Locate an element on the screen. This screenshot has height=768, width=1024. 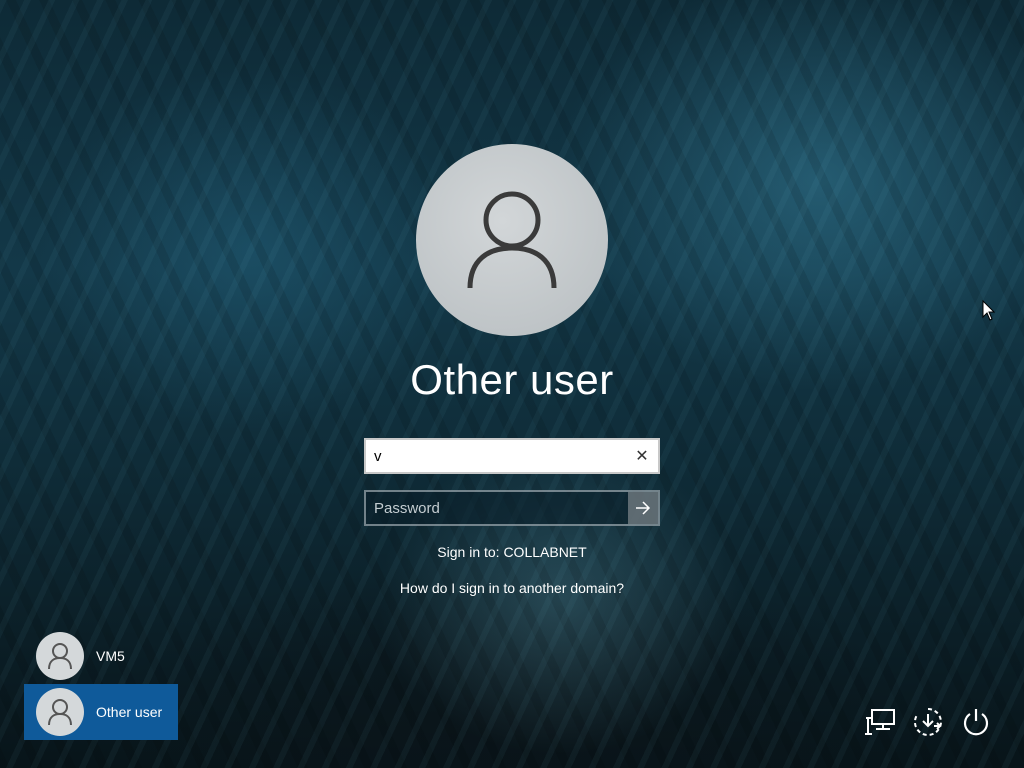
close-icon: ✕ is located at coordinates (642, 456).